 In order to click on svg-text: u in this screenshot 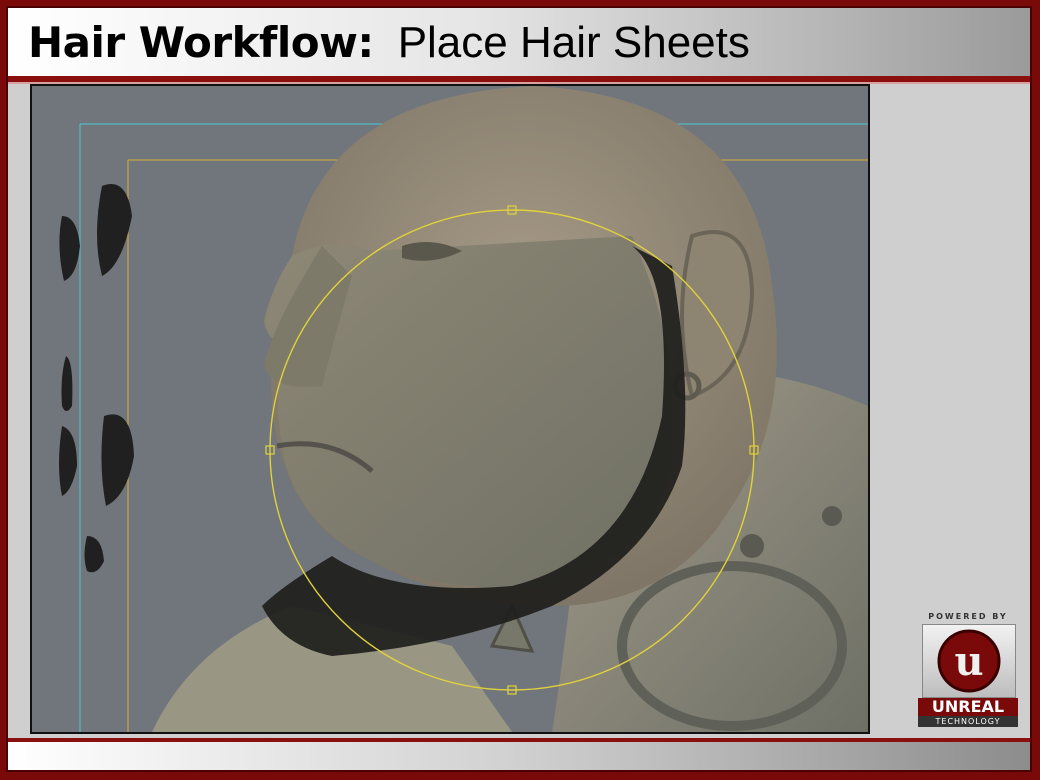, I will do `click(968, 661)`.